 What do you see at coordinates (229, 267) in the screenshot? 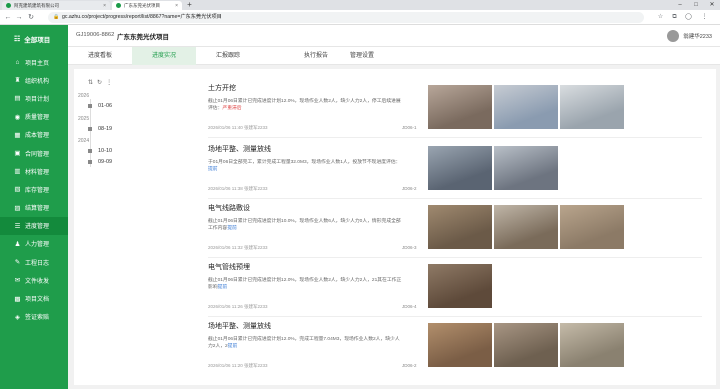
I see `entry-title: 电气管线预埋` at bounding box center [229, 267].